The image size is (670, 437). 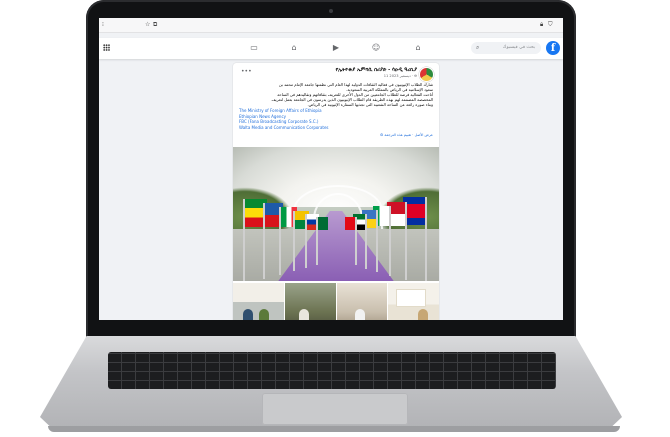 I want to click on page-name: የኢትዮጵያ ኤምባሲ በሪያድ - ሳዑዲ ዓረቢያ, so click(x=376, y=70).